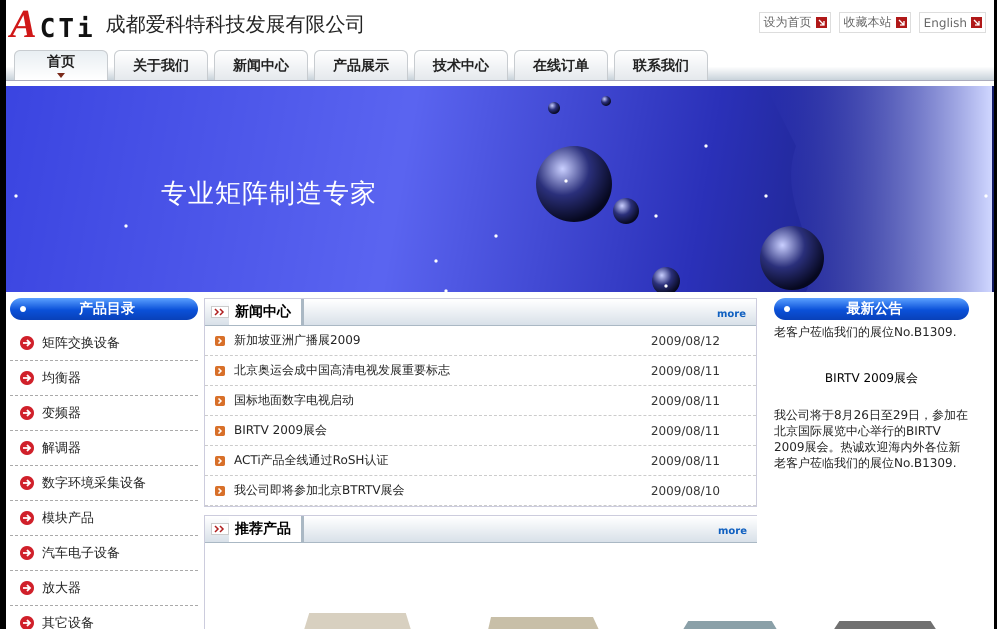  What do you see at coordinates (94, 483) in the screenshot?
I see `category-label: 数字环境采集设备` at bounding box center [94, 483].